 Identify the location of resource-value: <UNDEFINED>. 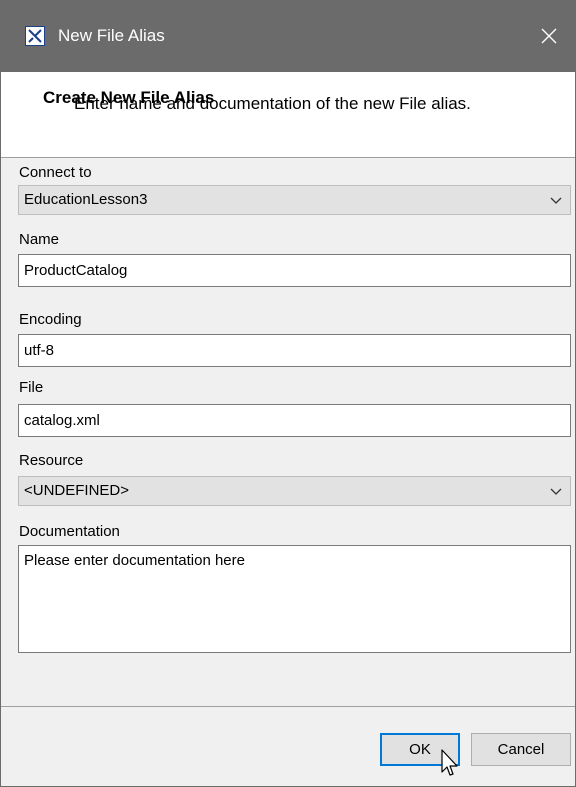
(77, 490).